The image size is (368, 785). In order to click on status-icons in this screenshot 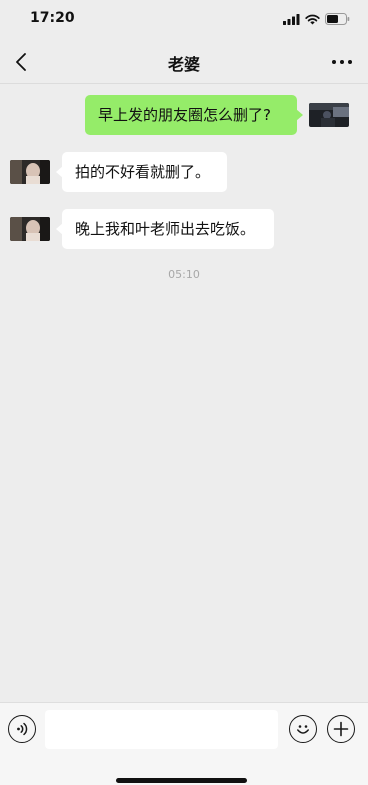, I will do `click(316, 19)`.